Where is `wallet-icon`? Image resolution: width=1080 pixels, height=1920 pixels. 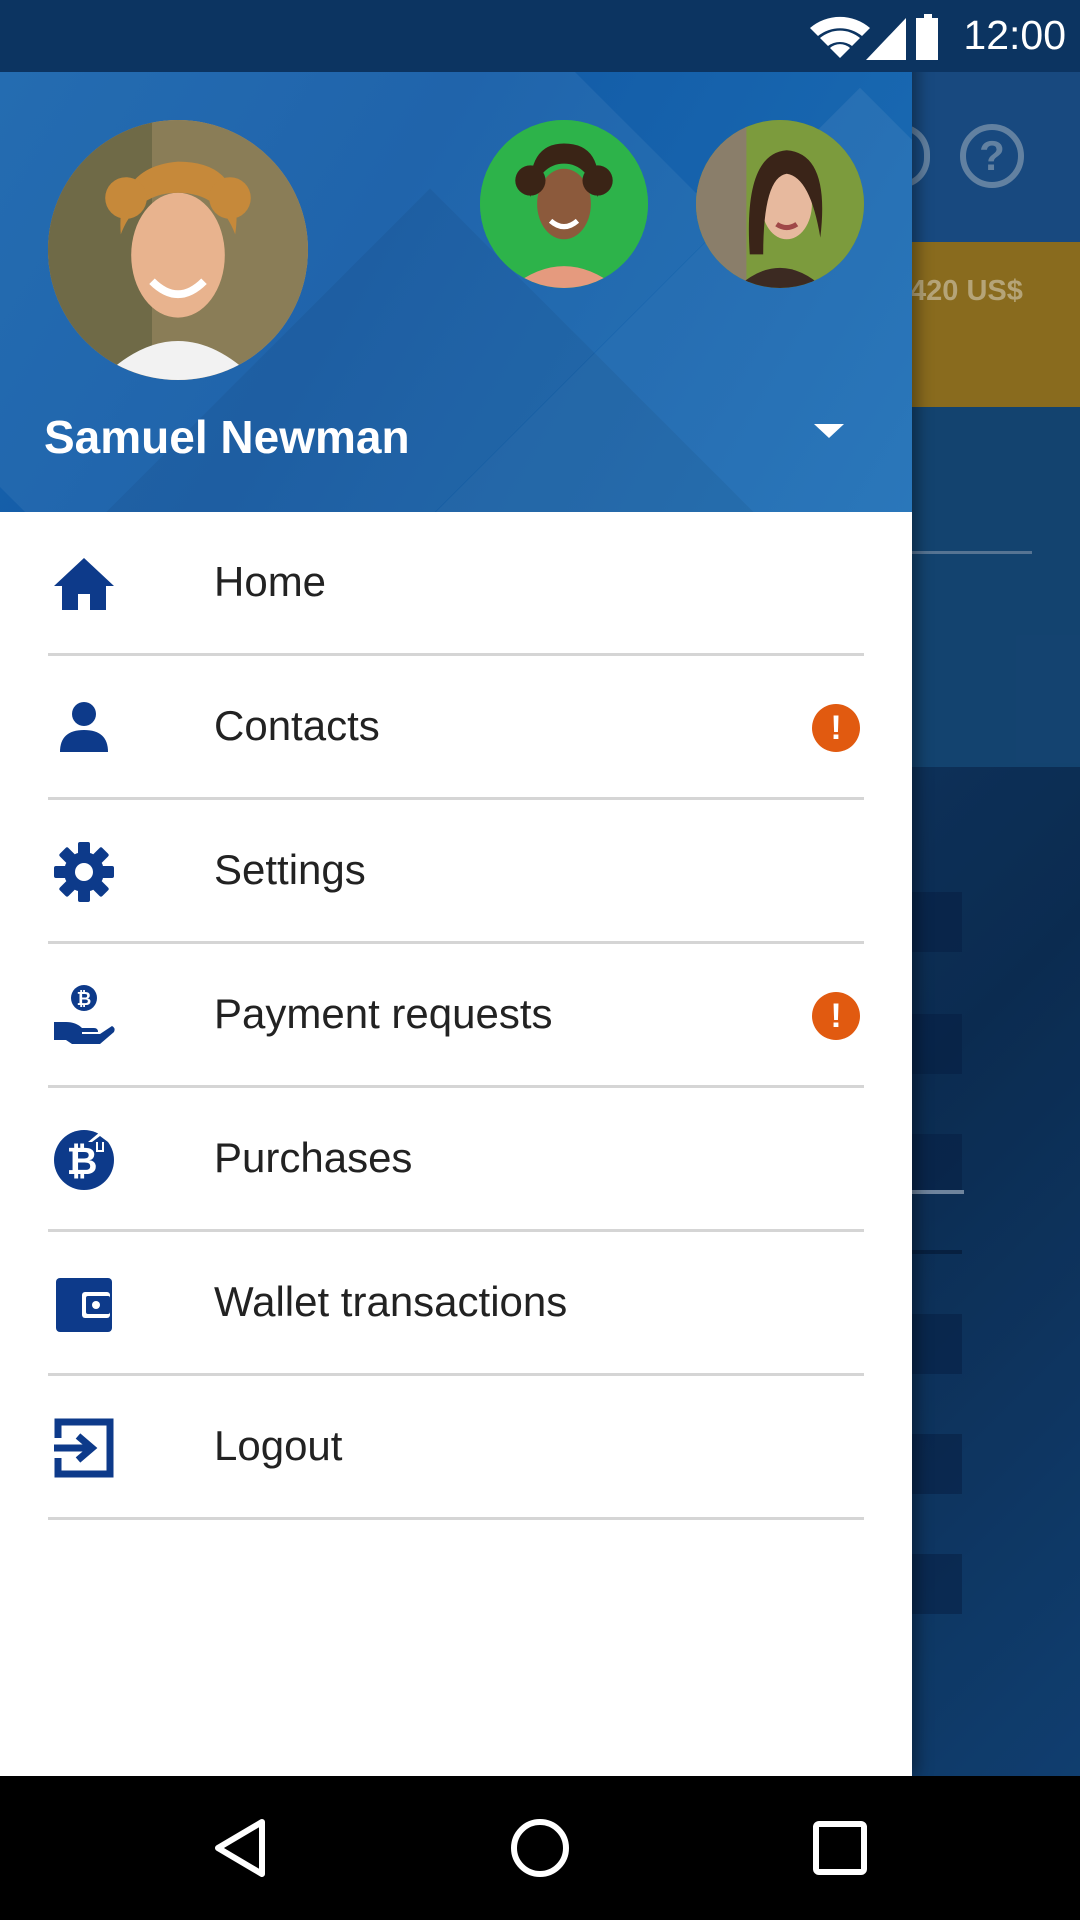 wallet-icon is located at coordinates (84, 1305).